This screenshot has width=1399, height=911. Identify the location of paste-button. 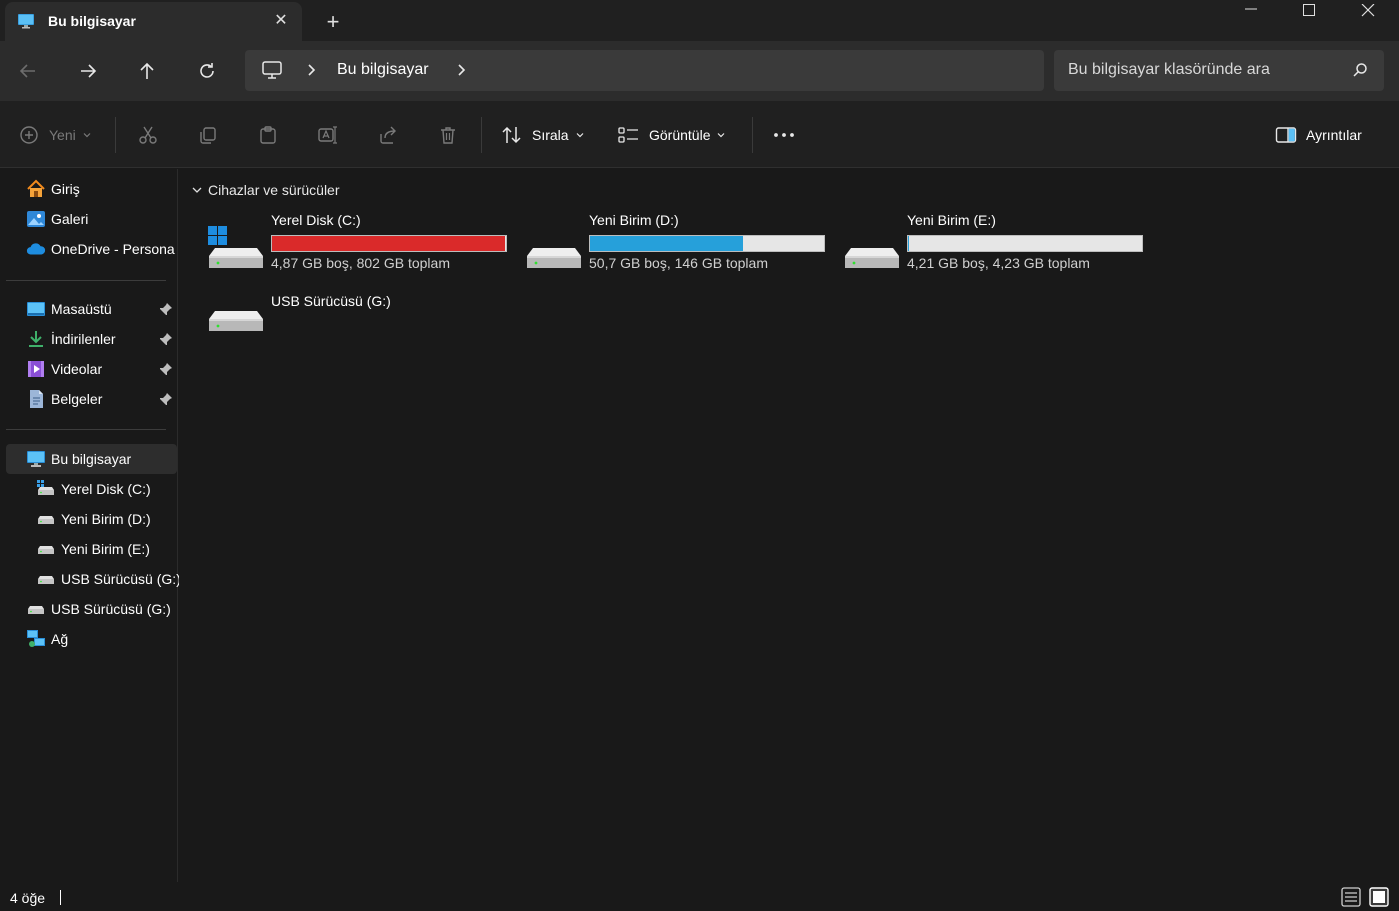
(268, 135).